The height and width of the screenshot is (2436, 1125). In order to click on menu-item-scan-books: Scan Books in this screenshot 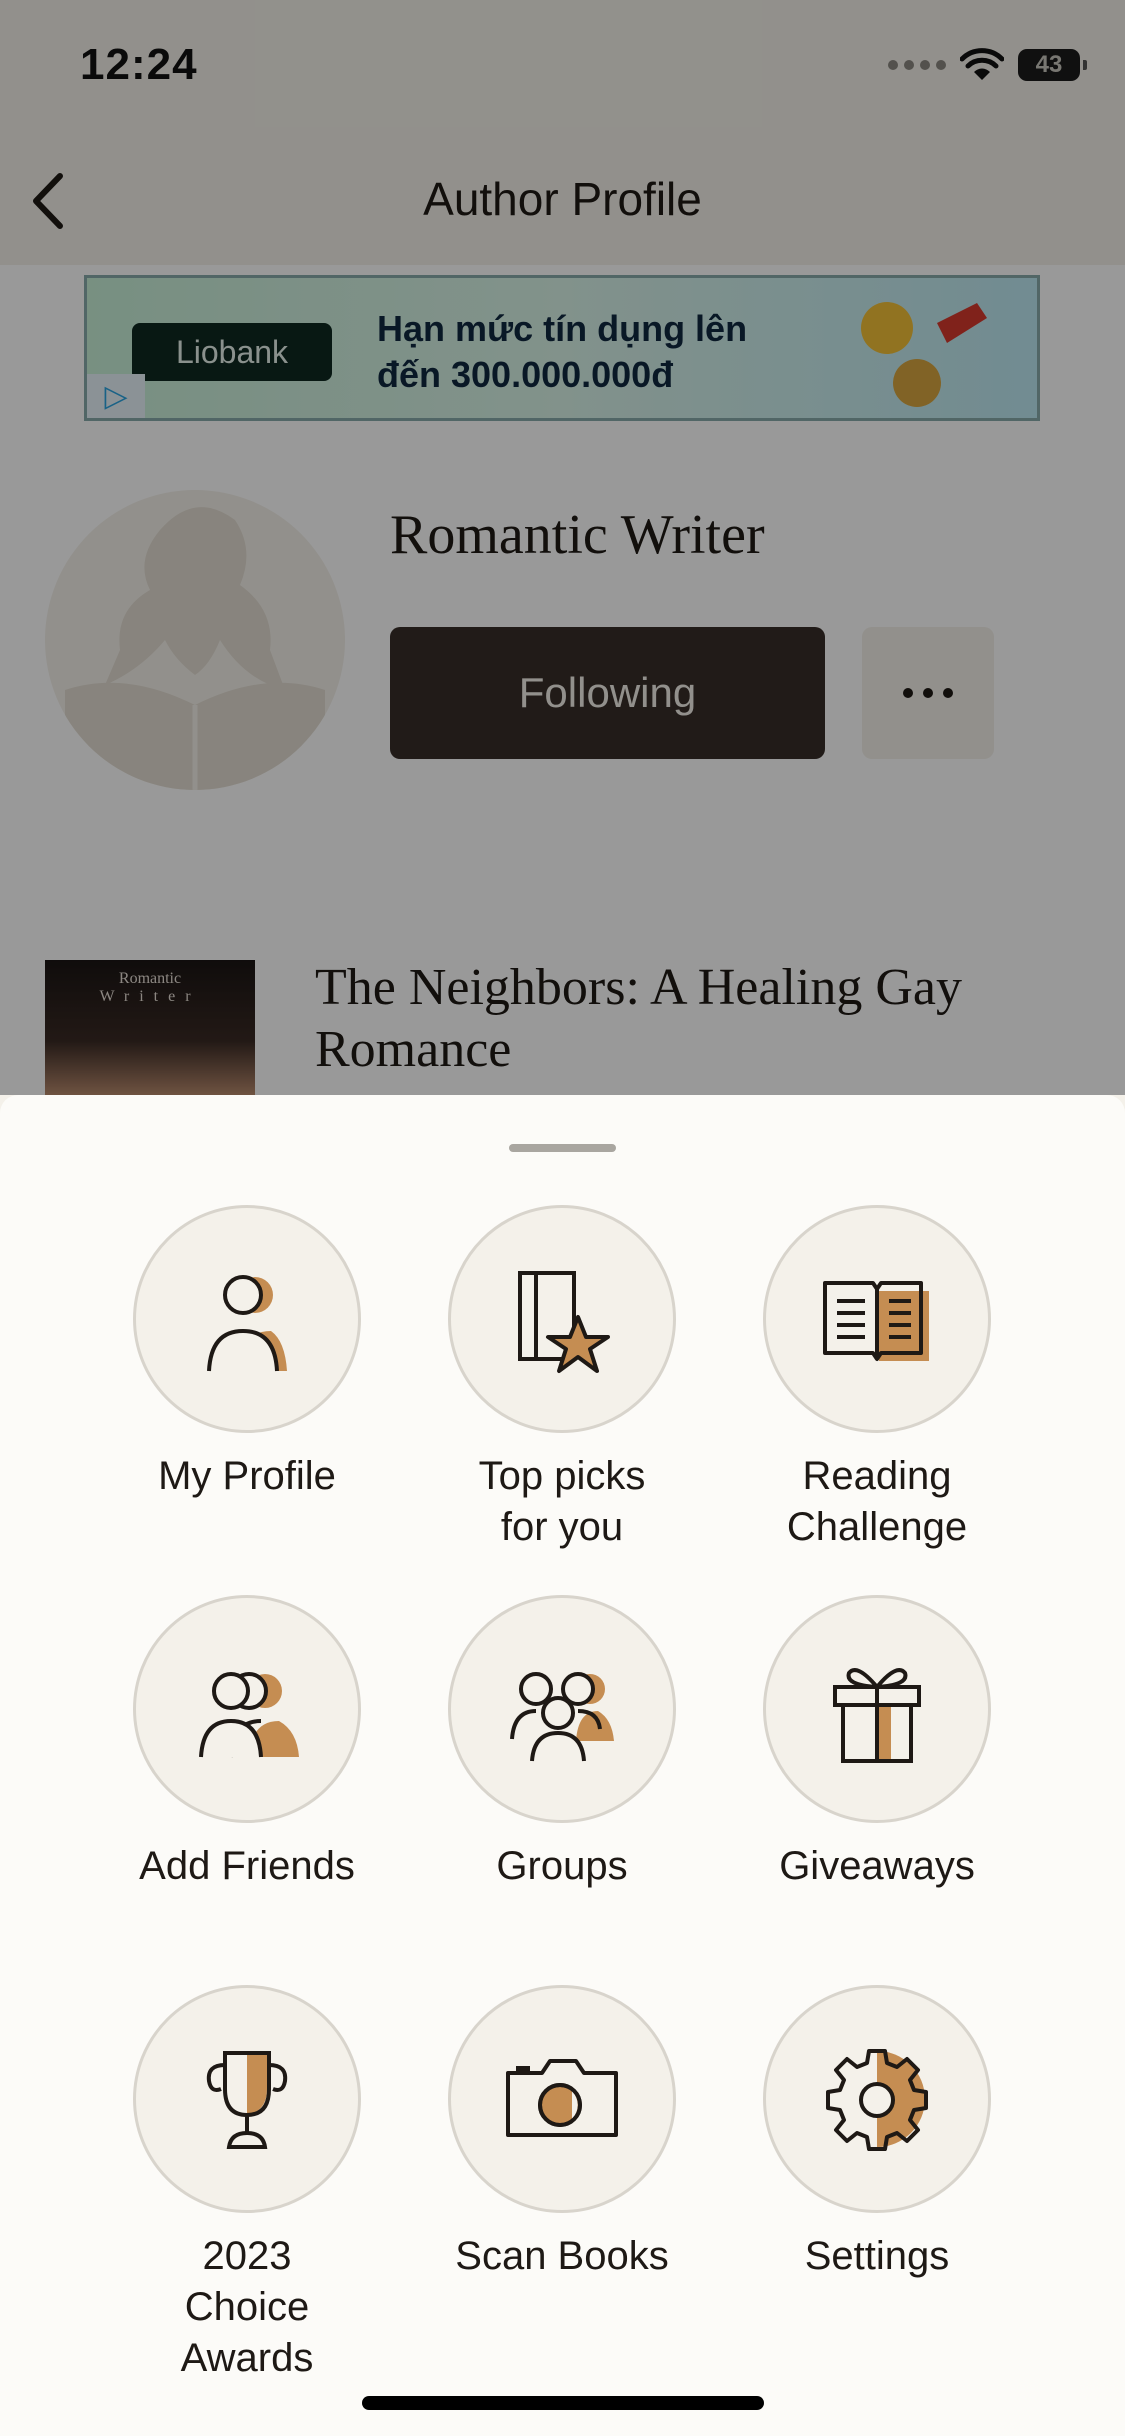, I will do `click(562, 2133)`.